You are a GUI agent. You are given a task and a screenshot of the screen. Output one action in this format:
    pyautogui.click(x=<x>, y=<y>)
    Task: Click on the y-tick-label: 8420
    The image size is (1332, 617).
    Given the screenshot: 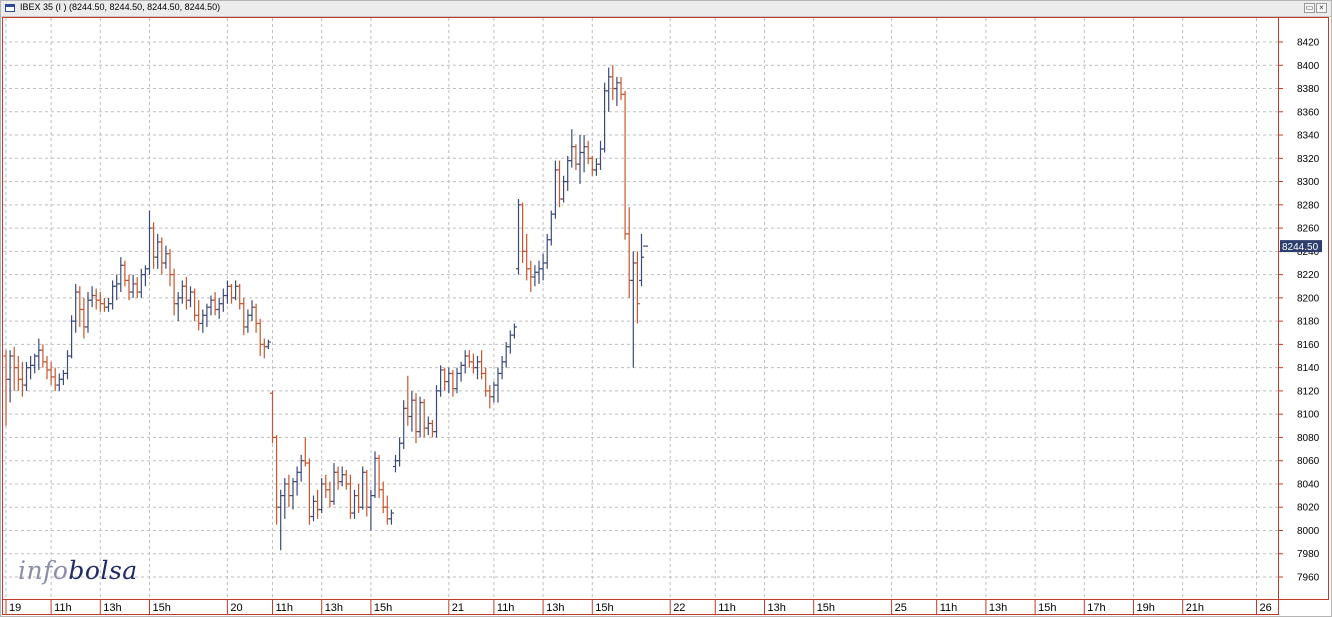 What is the action you would take?
    pyautogui.click(x=1308, y=43)
    